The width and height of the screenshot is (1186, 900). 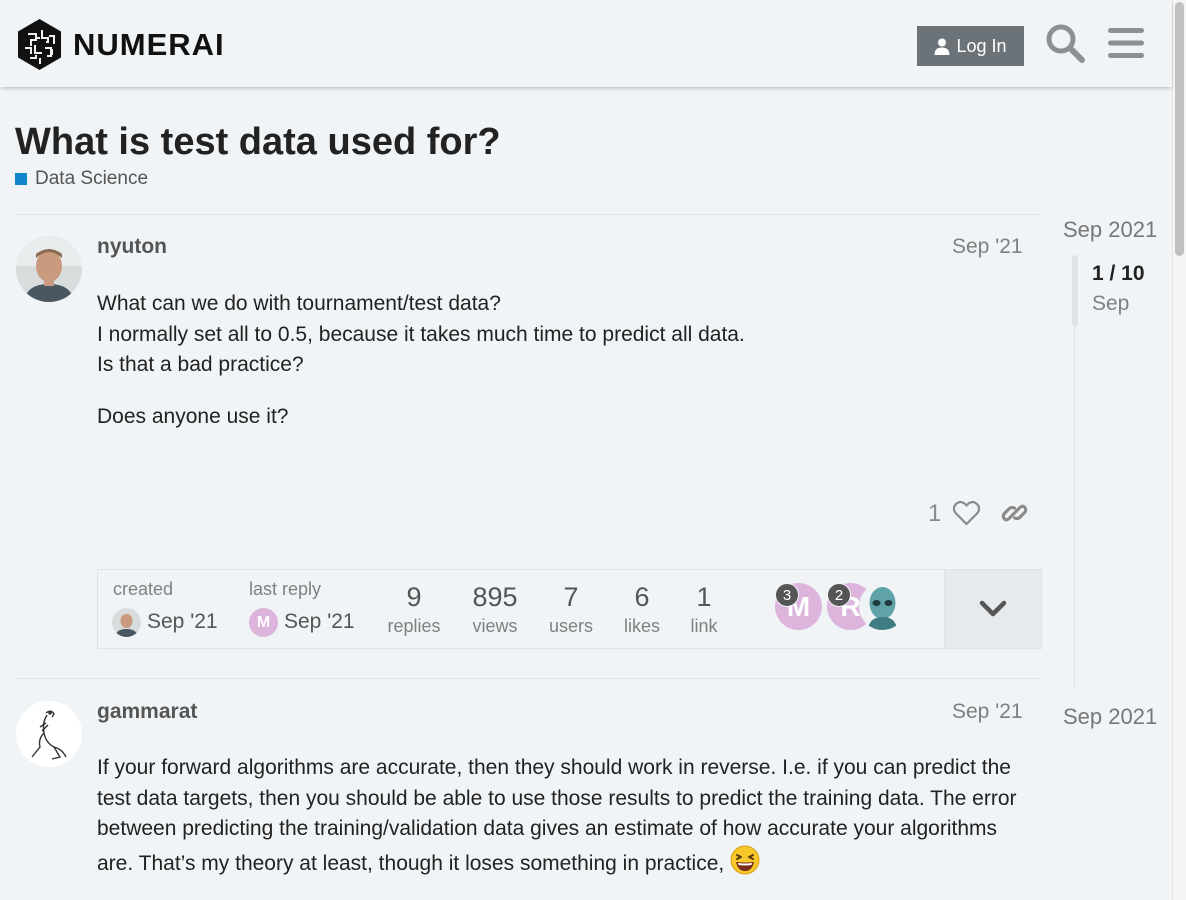 What do you see at coordinates (182, 622) in the screenshot?
I see `created-date: Sep '21` at bounding box center [182, 622].